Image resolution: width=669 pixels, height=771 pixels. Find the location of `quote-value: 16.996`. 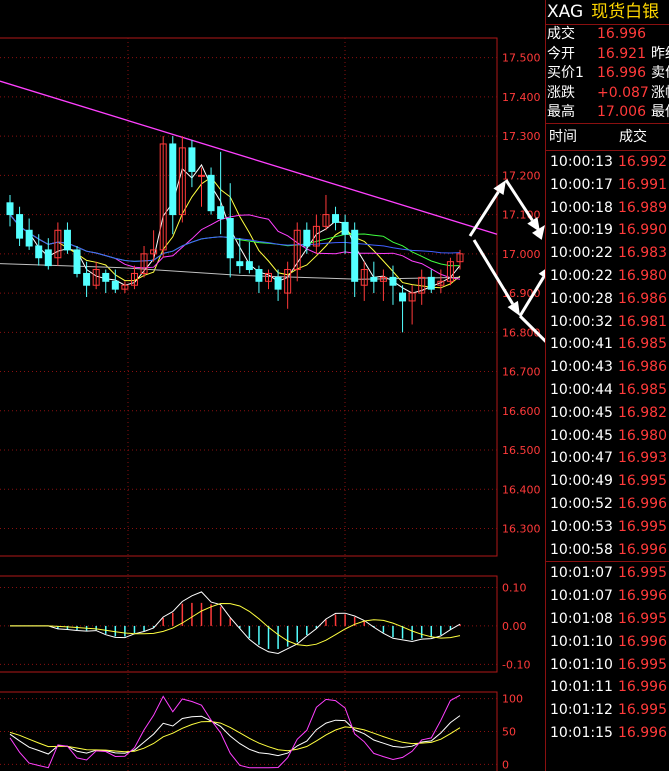

quote-value: 16.996 is located at coordinates (621, 34).